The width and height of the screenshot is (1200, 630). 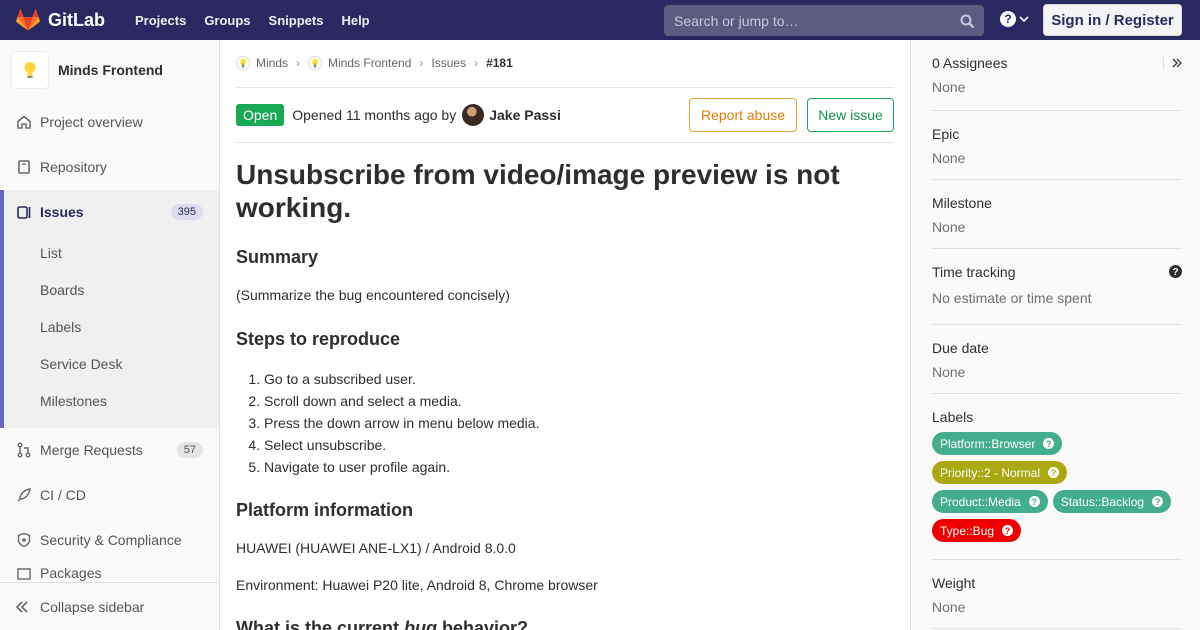 I want to click on label-type-bug: Type::Bug?, so click(x=977, y=530).